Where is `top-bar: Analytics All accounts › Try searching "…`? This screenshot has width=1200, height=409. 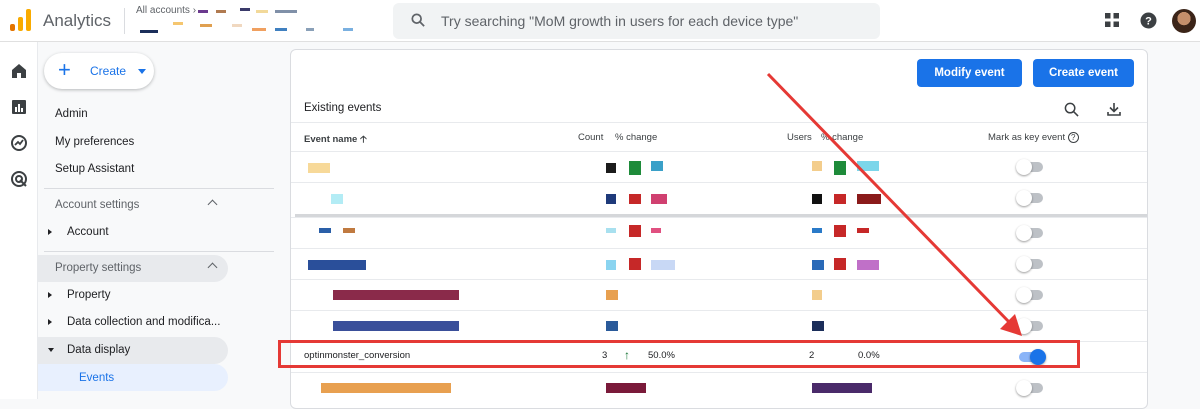
top-bar: Analytics All accounts › Try searching "… is located at coordinates (600, 21).